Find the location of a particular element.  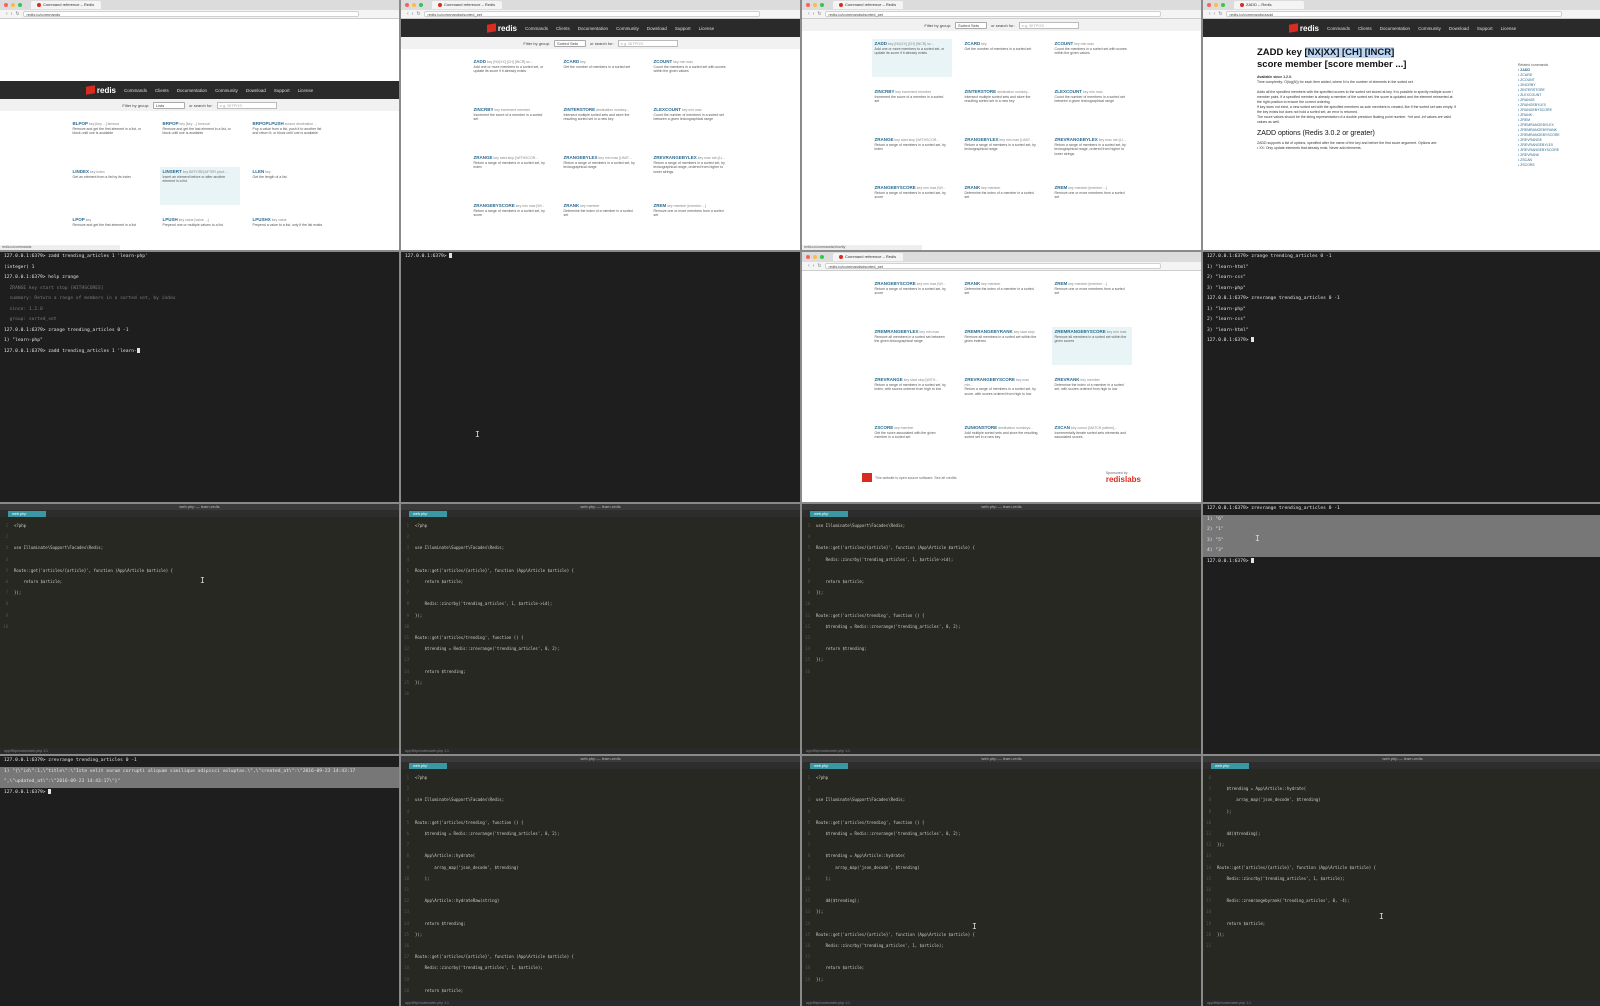

code-line: 20}); is located at coordinates (1401, 934).